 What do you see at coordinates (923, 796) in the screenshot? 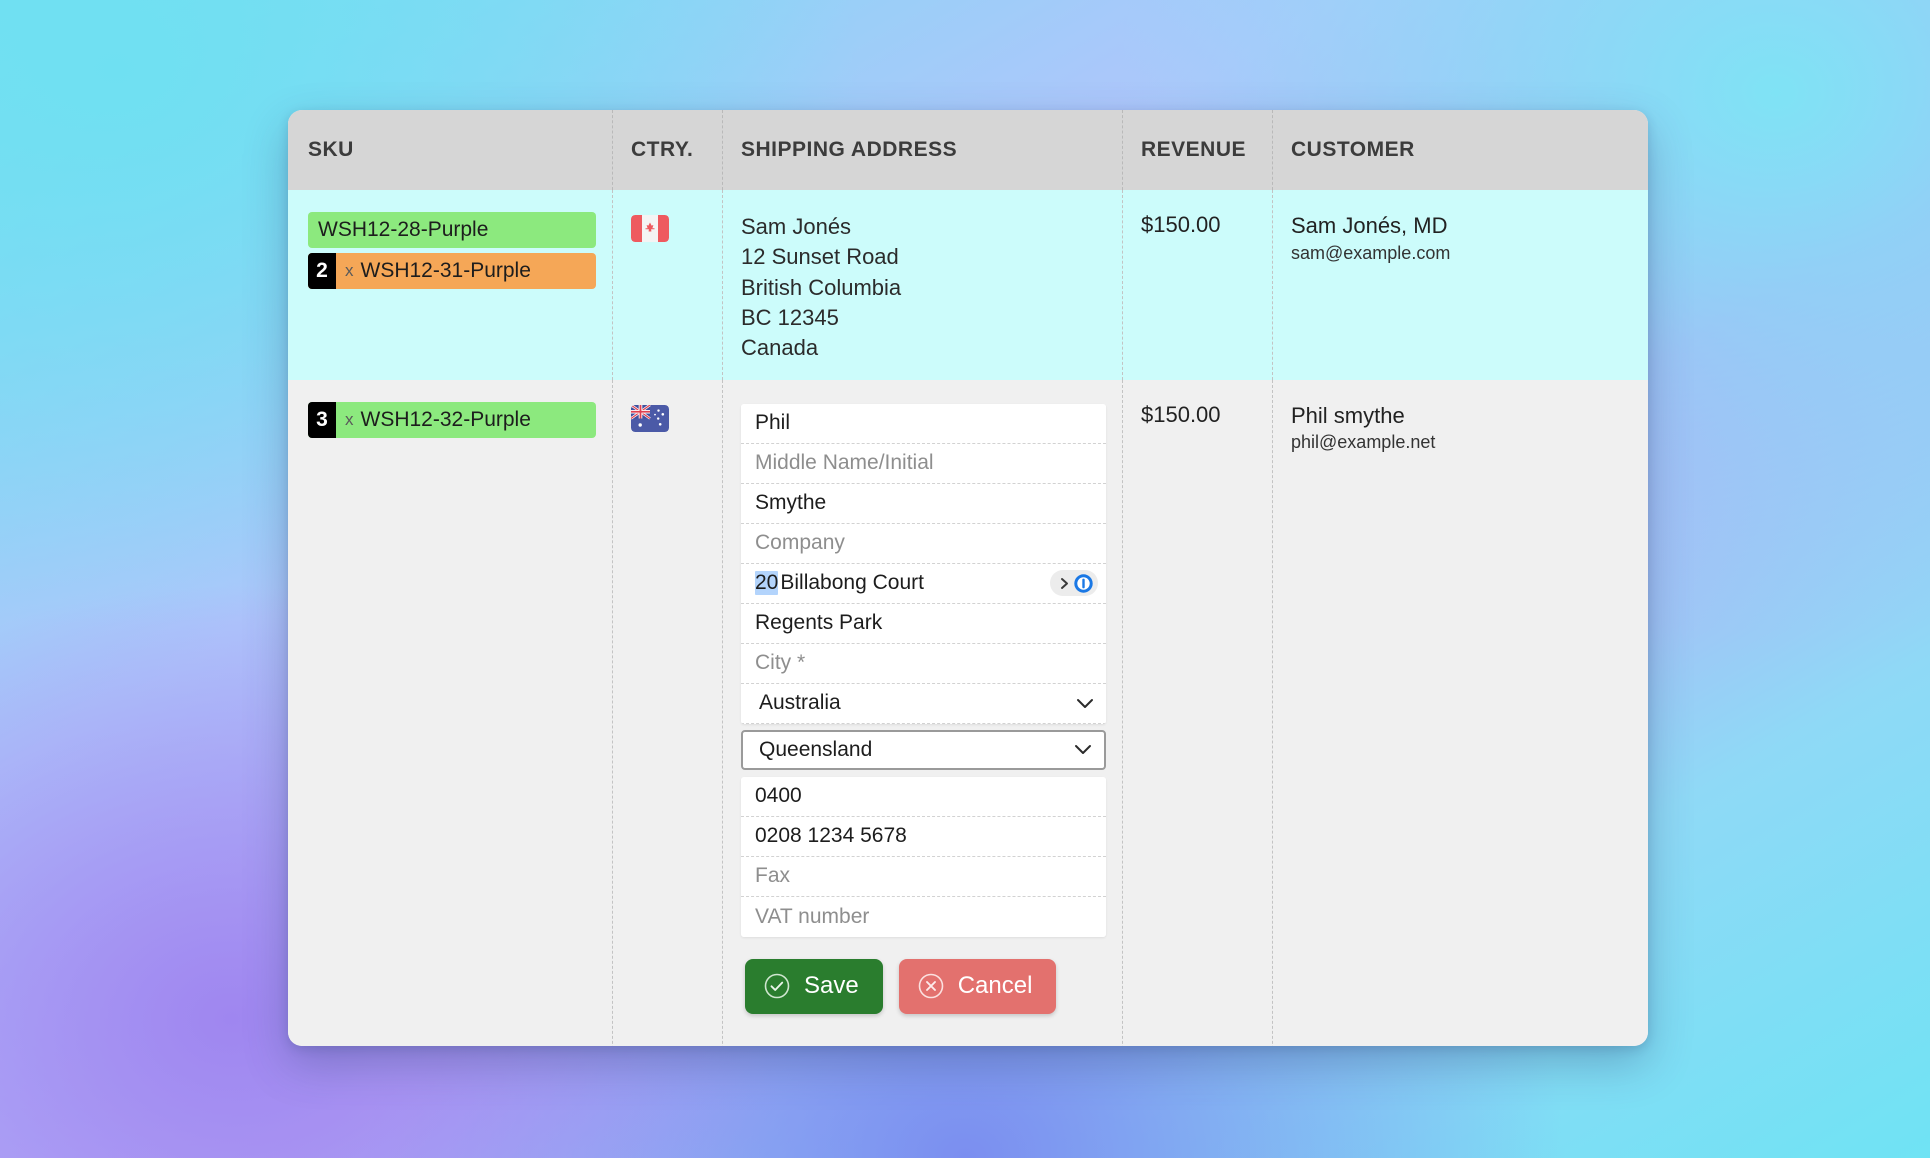
I see `zip-field: 0400` at bounding box center [923, 796].